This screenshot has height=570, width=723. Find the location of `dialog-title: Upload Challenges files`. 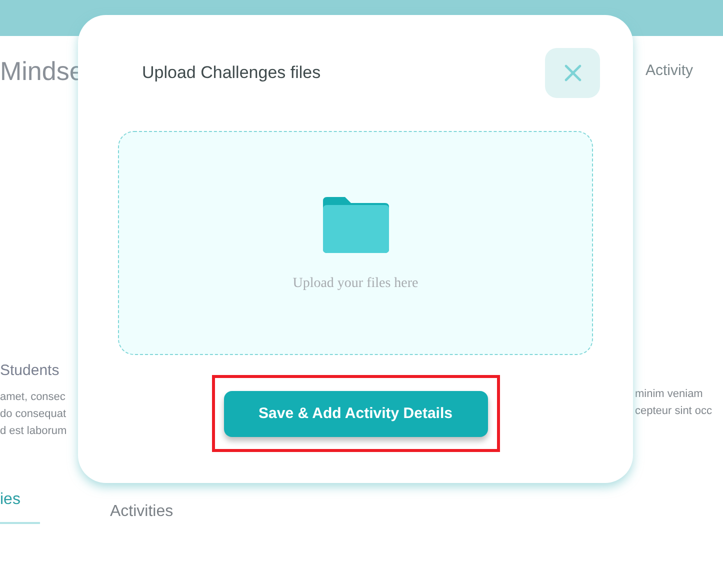

dialog-title: Upload Challenges files is located at coordinates (231, 73).